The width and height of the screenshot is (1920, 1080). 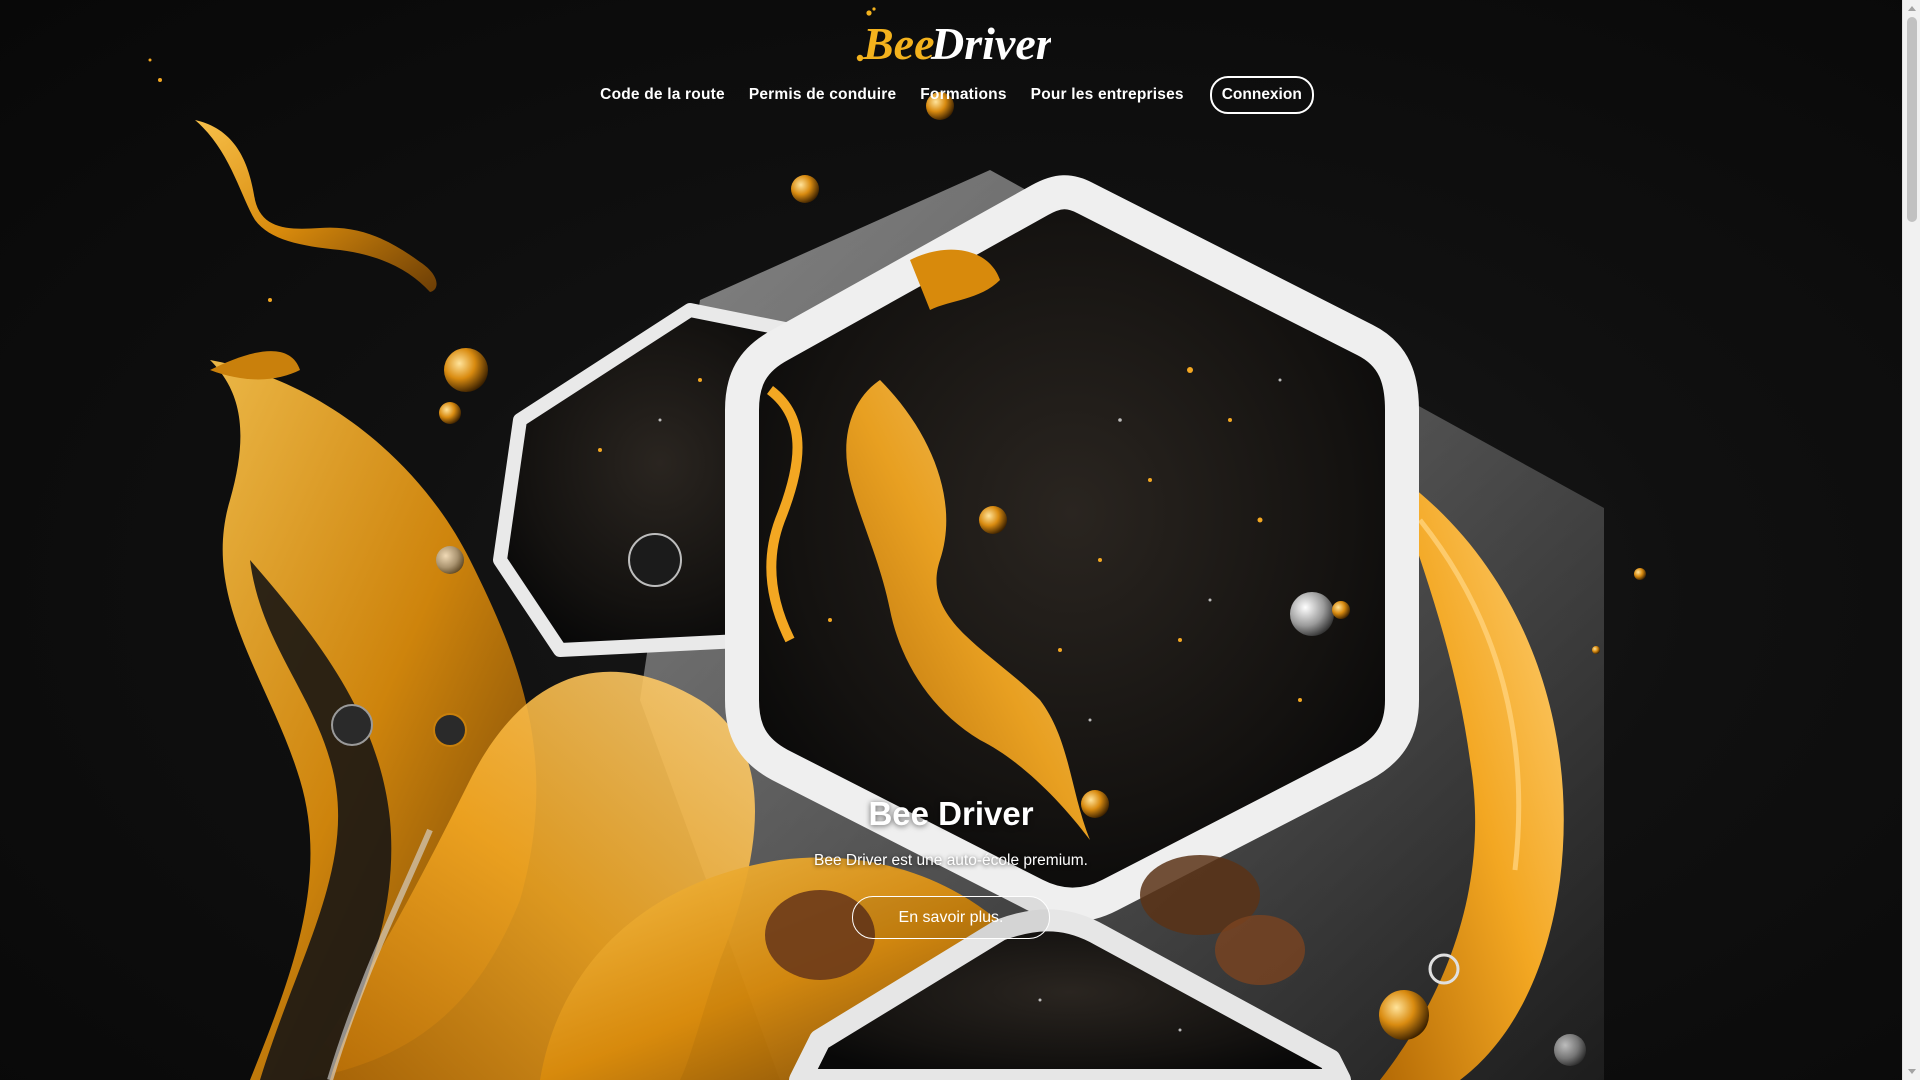 I want to click on login-button: Connexion, so click(x=1261, y=95).